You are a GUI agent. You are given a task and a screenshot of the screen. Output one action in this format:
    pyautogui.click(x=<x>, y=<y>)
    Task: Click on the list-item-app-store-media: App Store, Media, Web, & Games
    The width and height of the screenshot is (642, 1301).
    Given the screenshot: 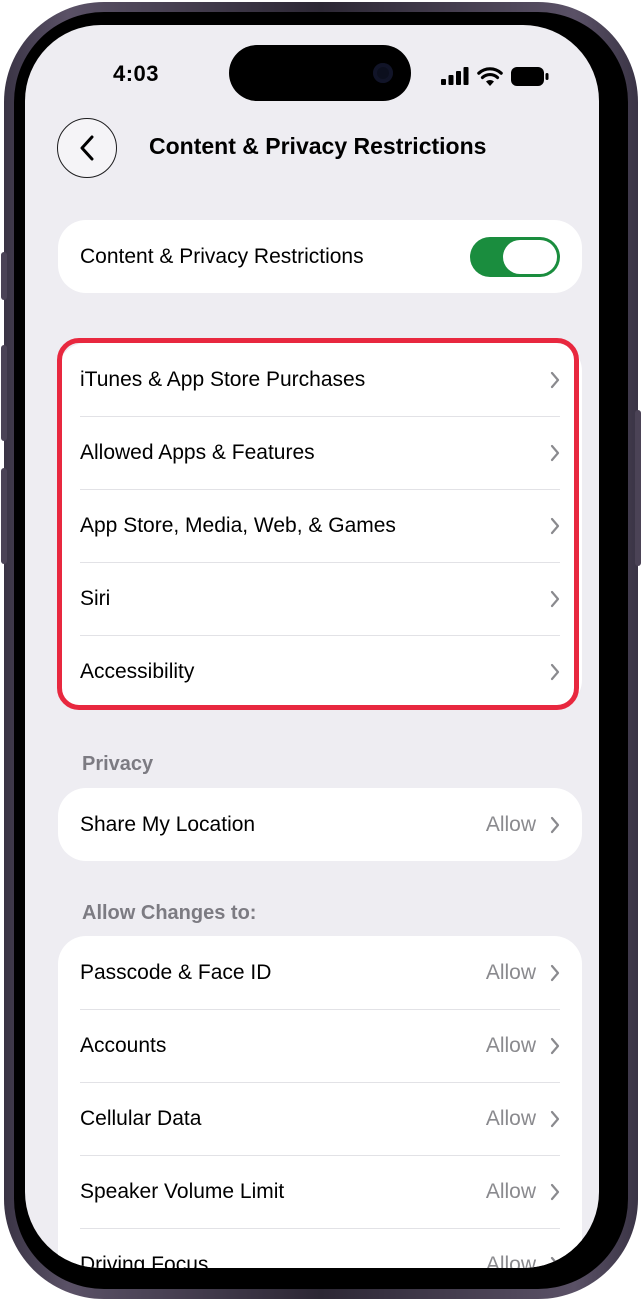 What is the action you would take?
    pyautogui.click(x=320, y=525)
    